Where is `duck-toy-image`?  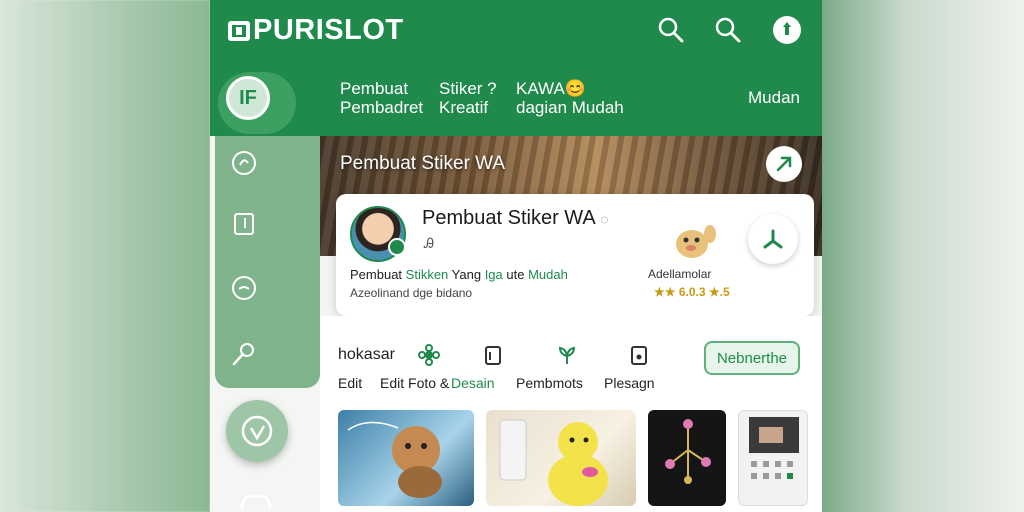
duck-toy-image is located at coordinates (553, 462).